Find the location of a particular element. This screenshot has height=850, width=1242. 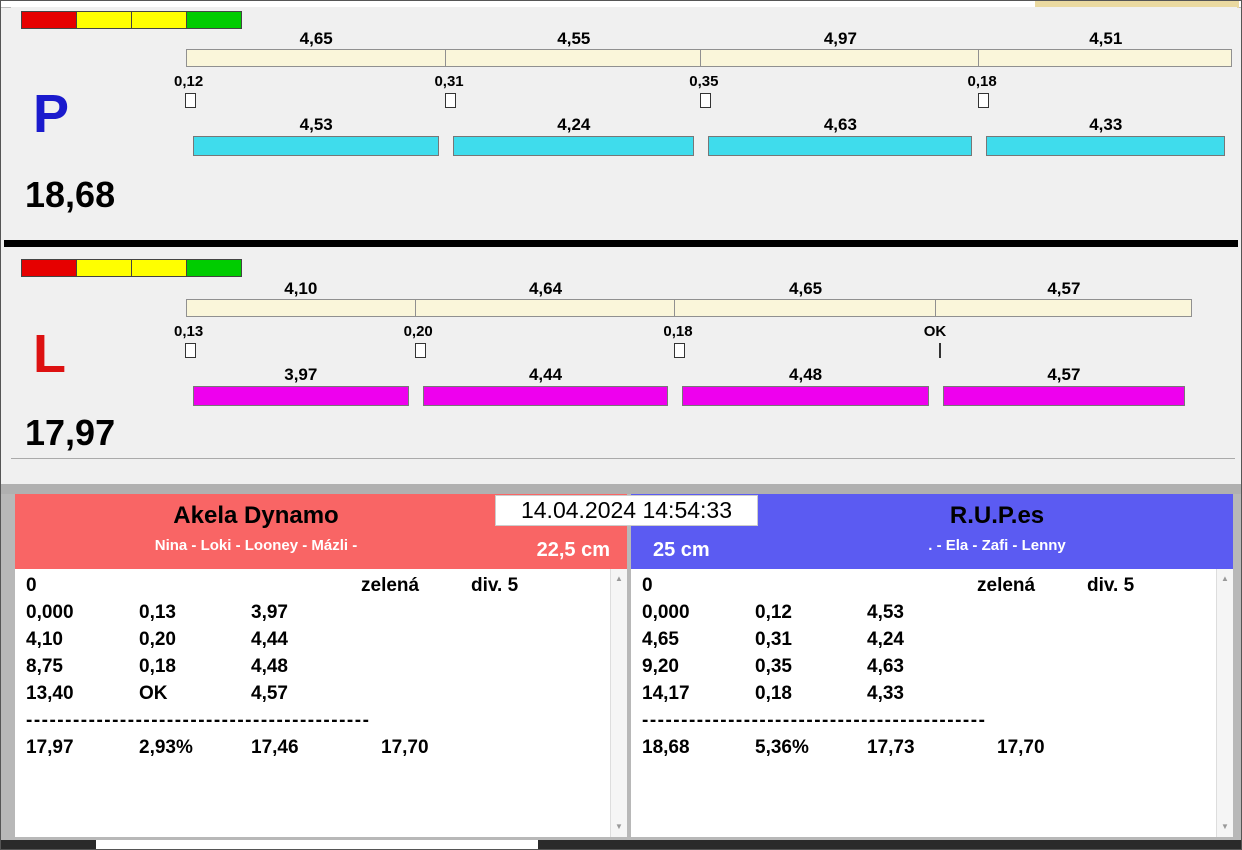

lane-l-segment-1: 4,10 0,13 3,97 is located at coordinates (295, 342).